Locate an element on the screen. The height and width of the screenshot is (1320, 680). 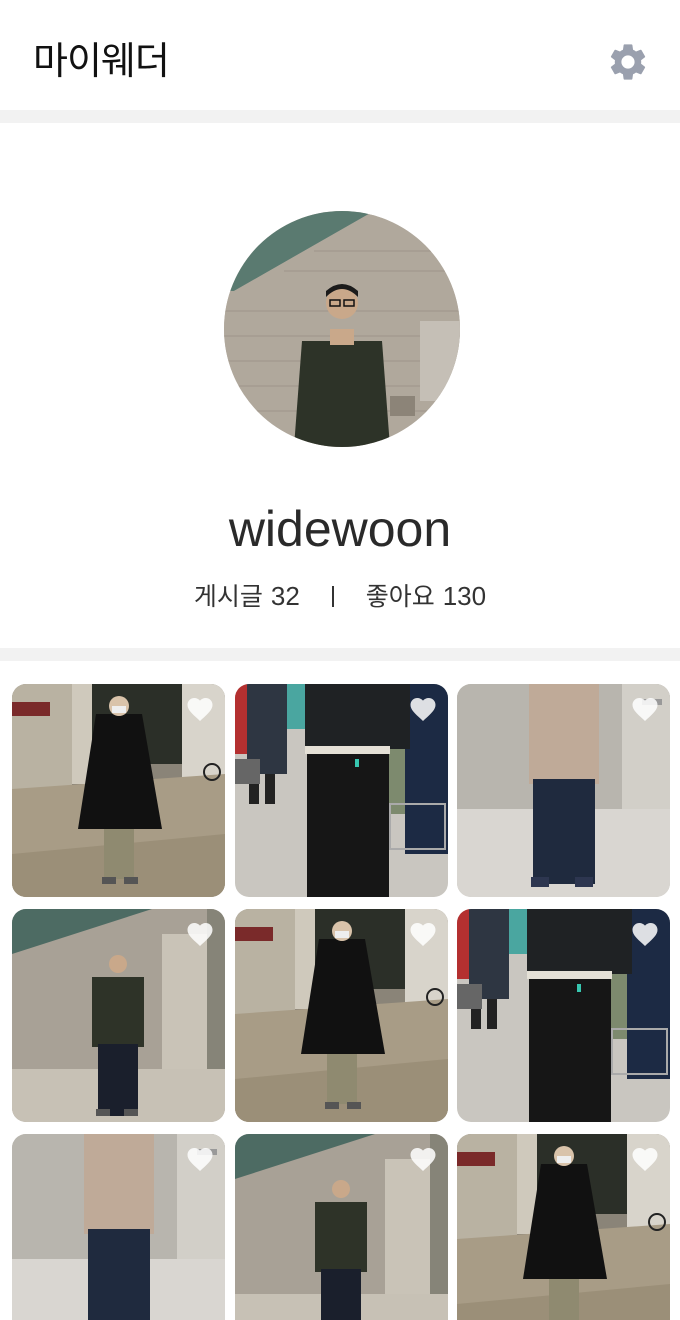
posts-count: 32 is located at coordinates (285, 596).